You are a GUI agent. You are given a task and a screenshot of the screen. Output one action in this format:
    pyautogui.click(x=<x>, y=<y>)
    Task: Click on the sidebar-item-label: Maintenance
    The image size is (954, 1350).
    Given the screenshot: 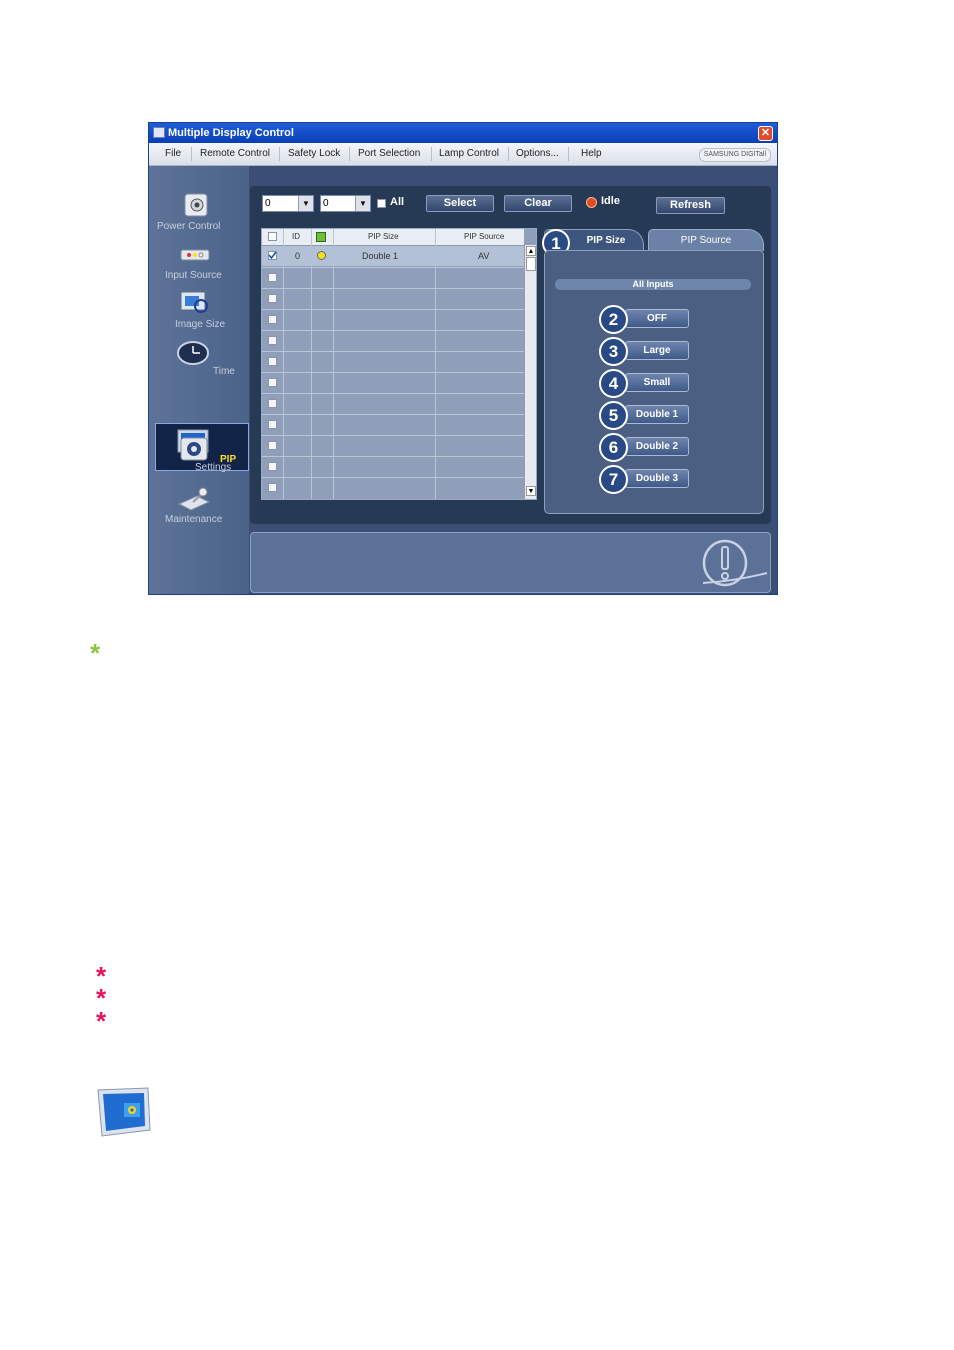 What is the action you would take?
    pyautogui.click(x=194, y=519)
    